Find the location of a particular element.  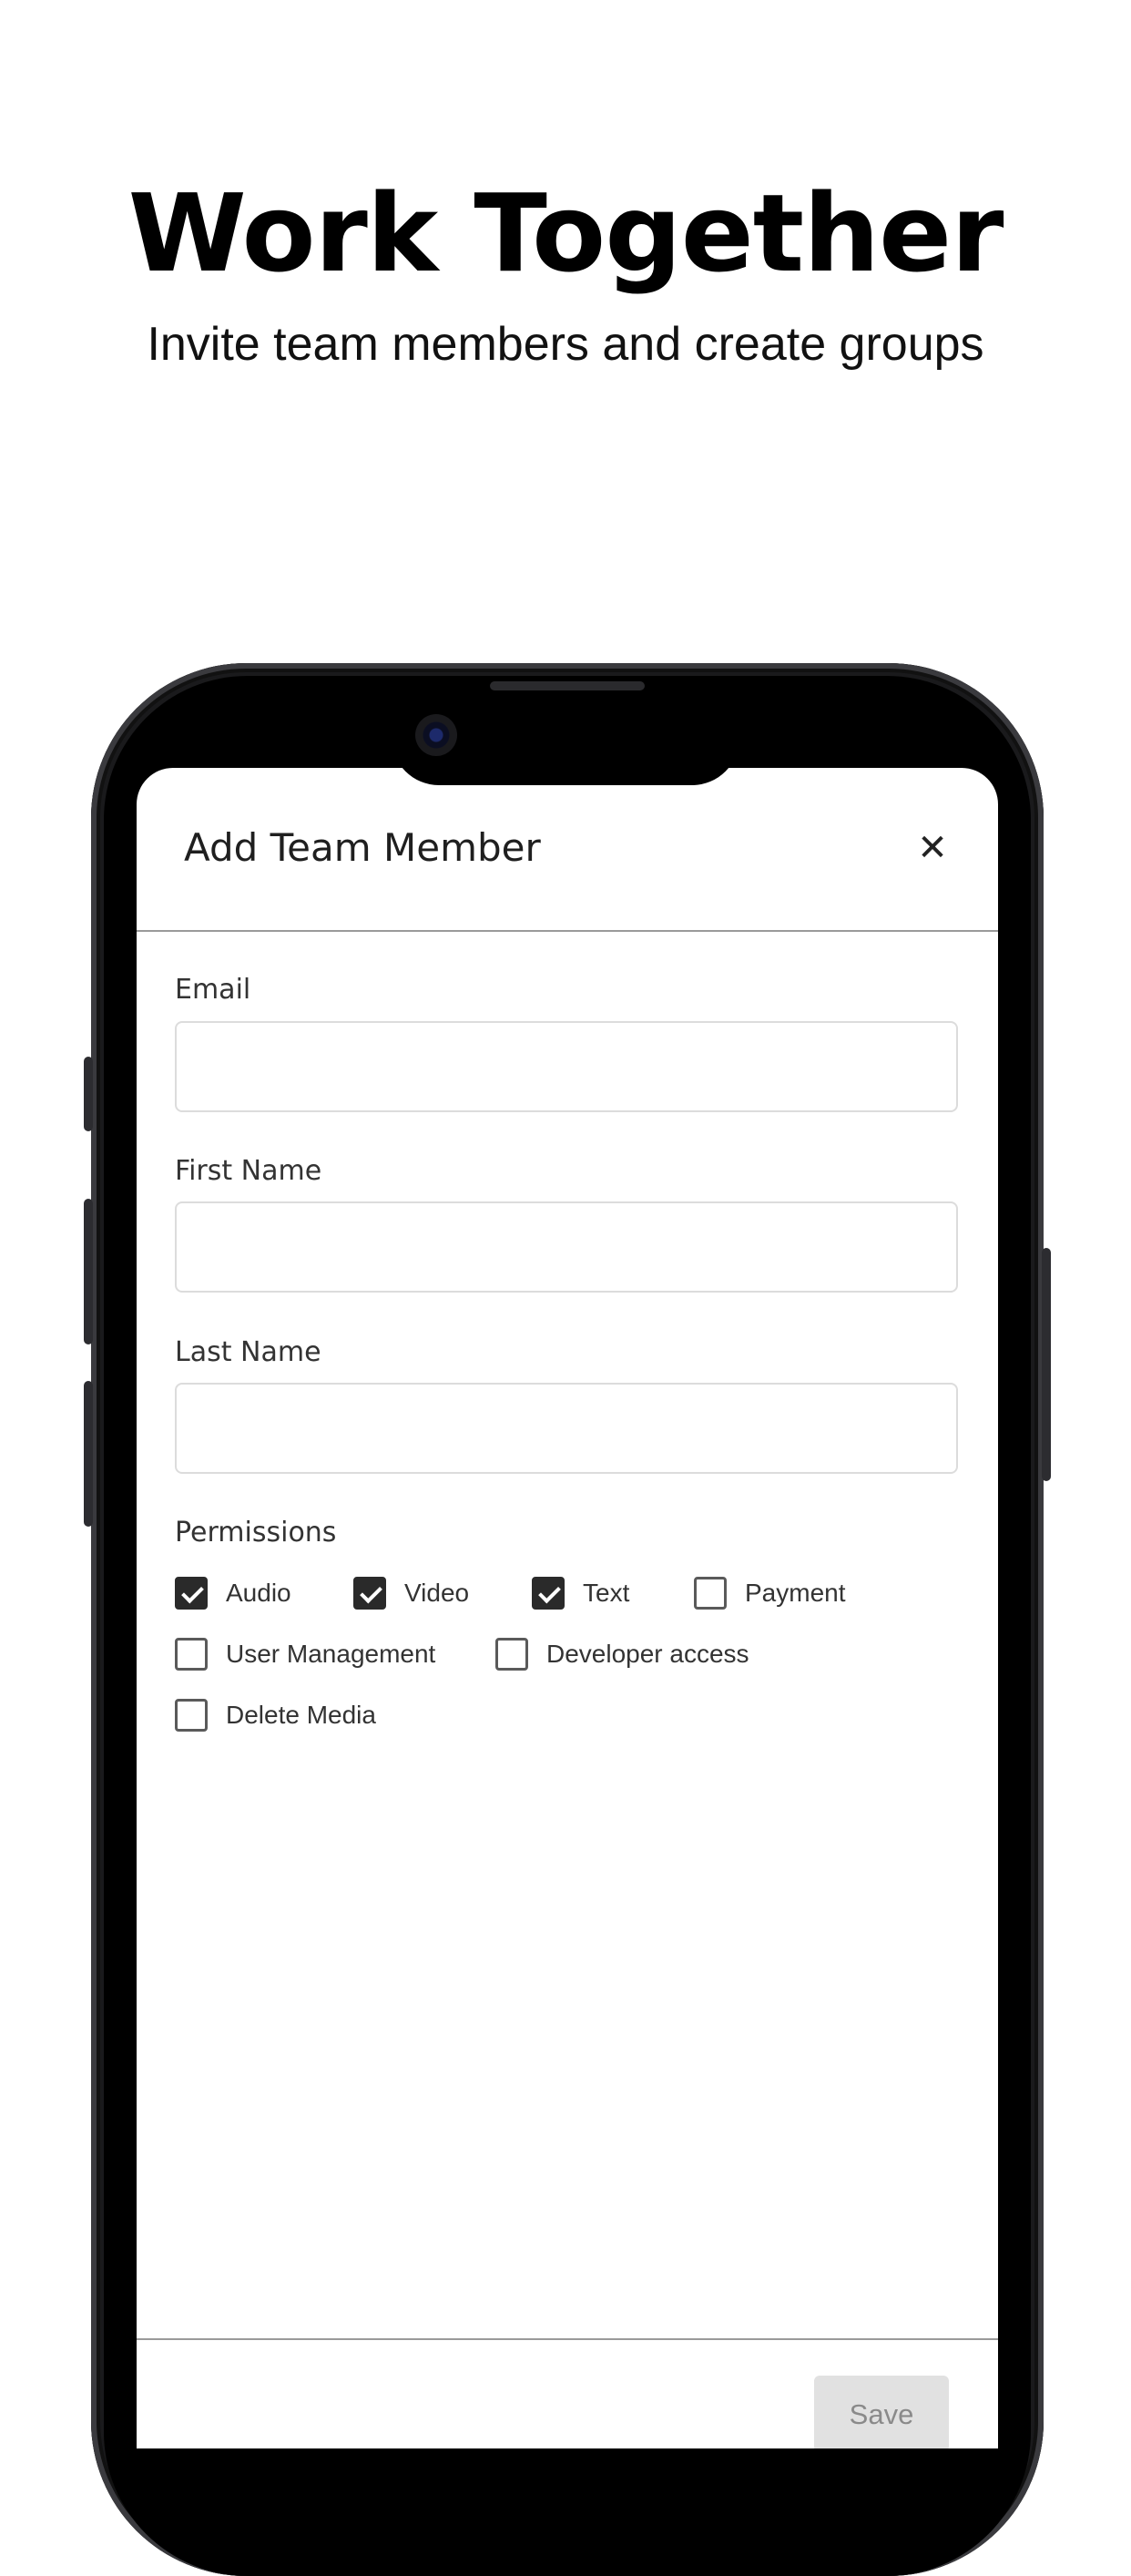

permission-payment-checkbox: Payment is located at coordinates (770, 1593).